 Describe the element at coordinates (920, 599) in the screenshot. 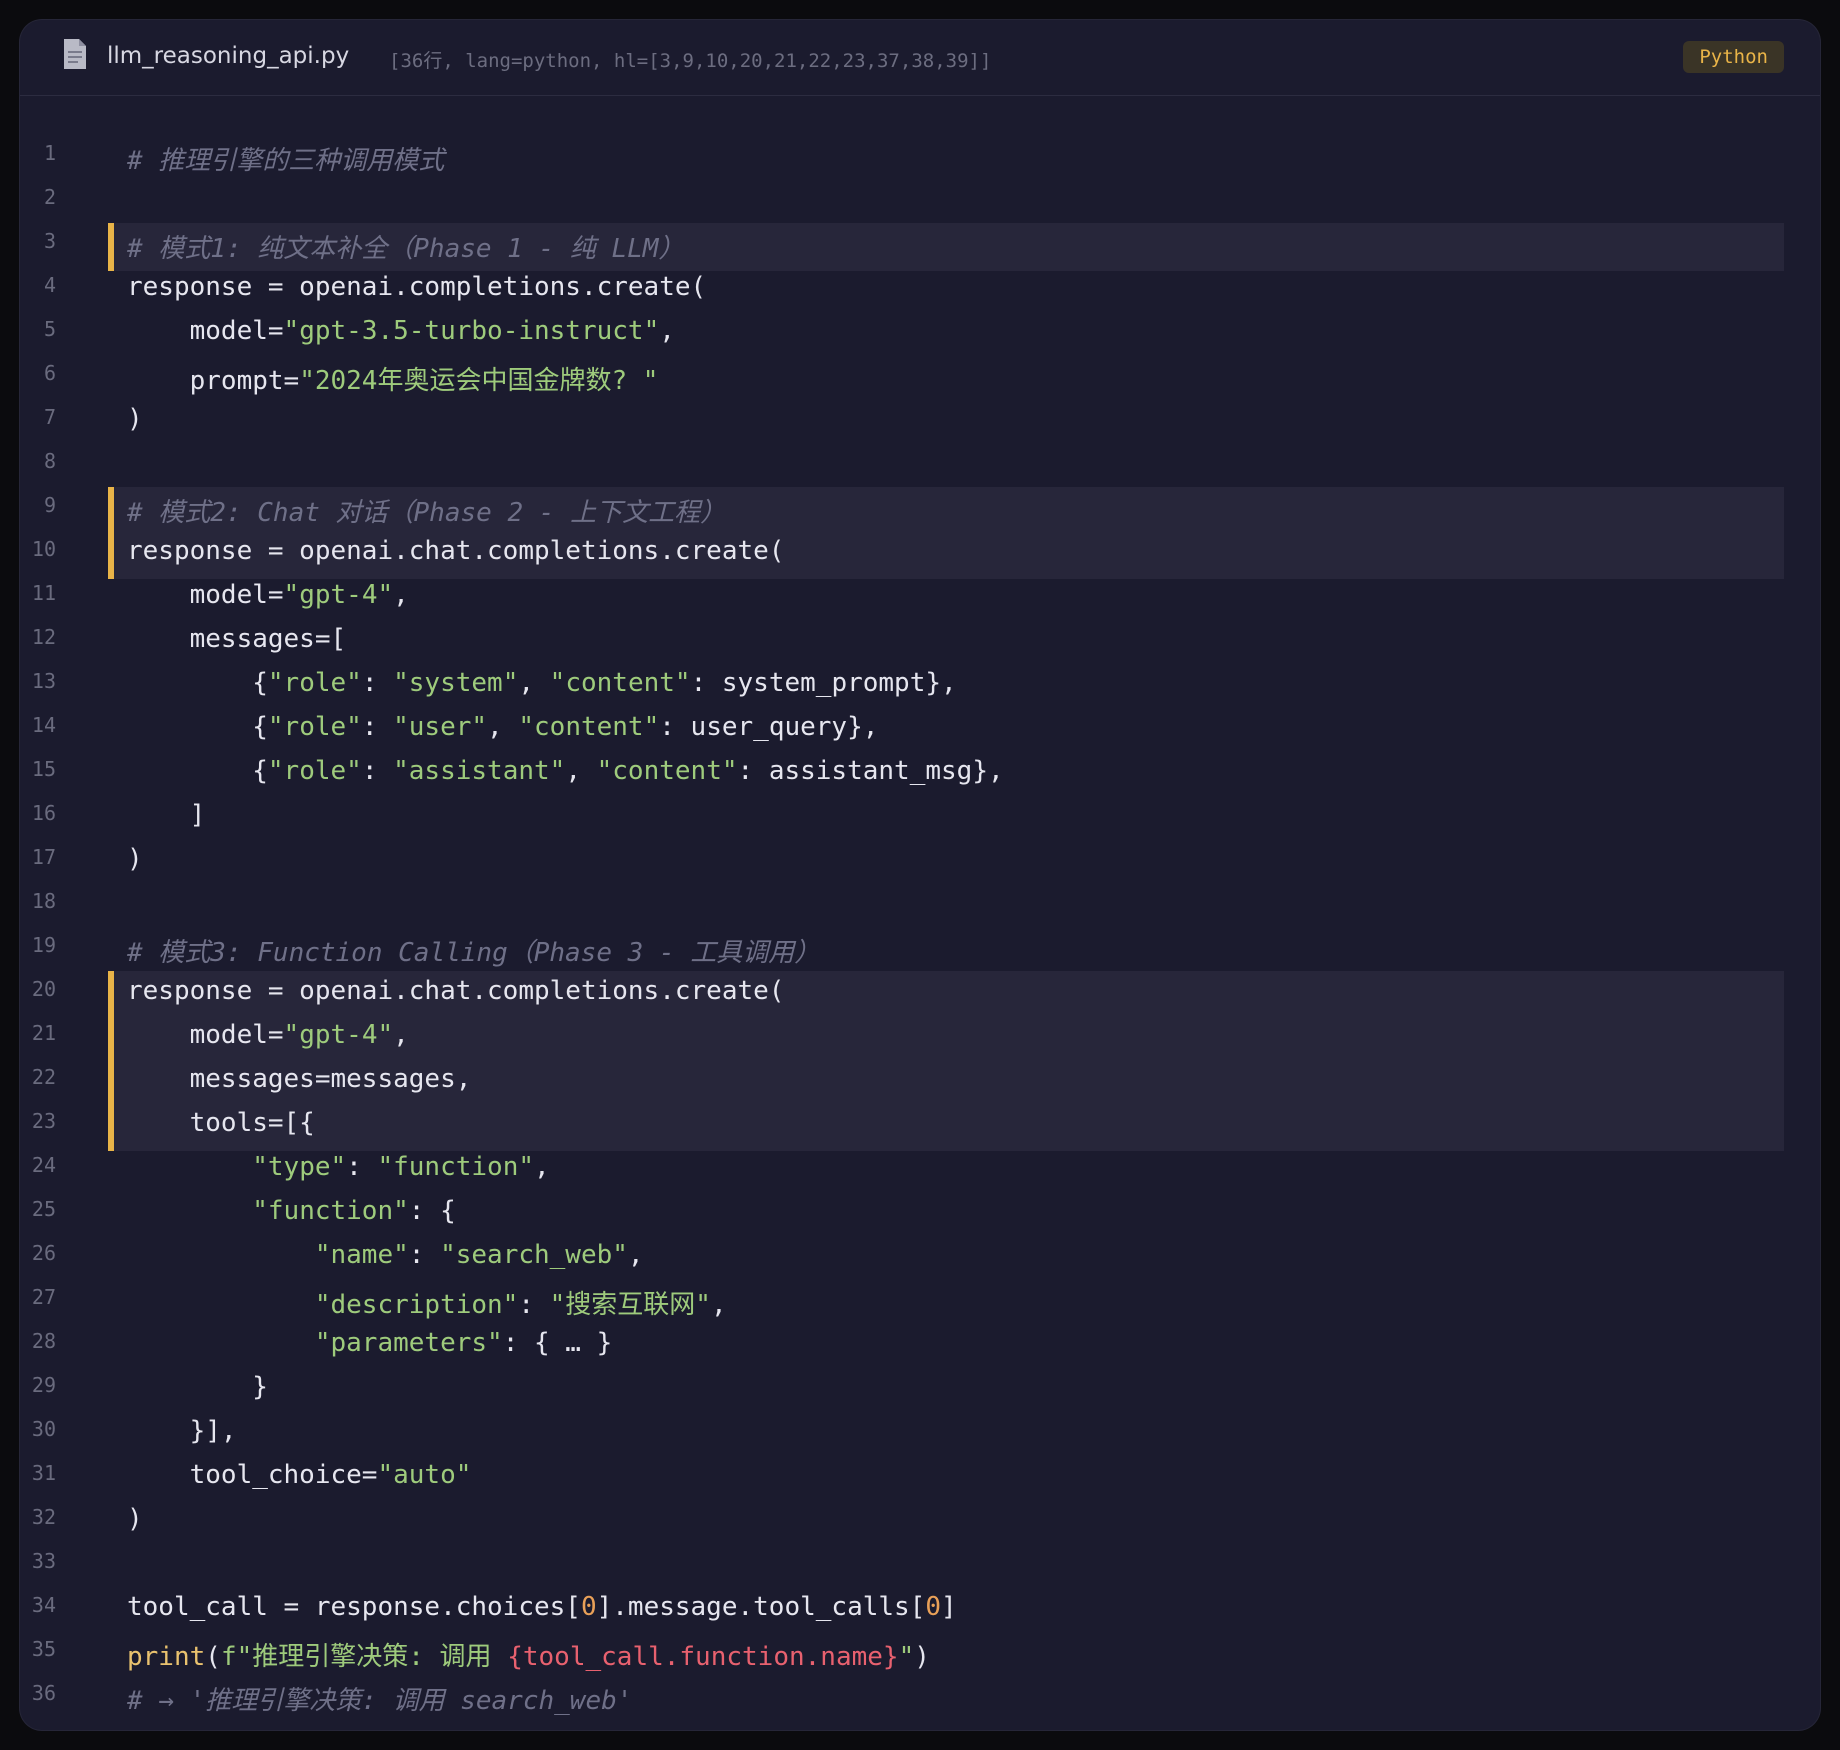

I see `code-line: 11 model="gpt-4",` at that location.